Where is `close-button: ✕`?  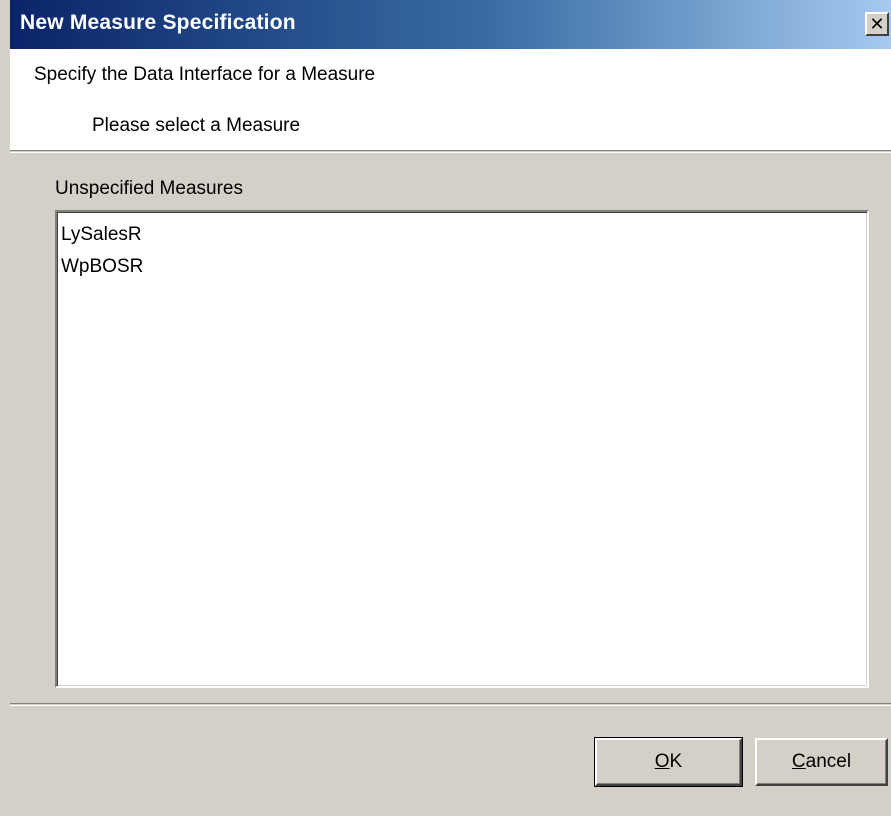 close-button: ✕ is located at coordinates (877, 24).